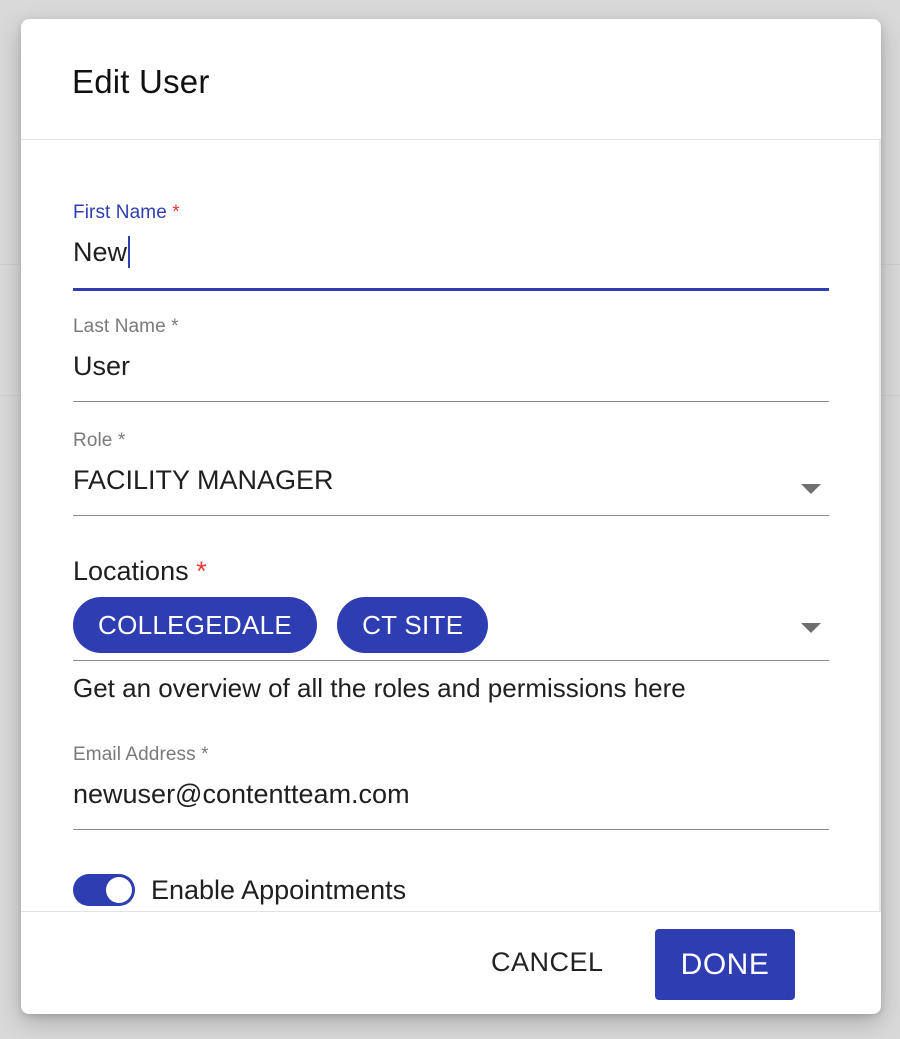  Describe the element at coordinates (451, 660) in the screenshot. I see `locations-underline` at that location.